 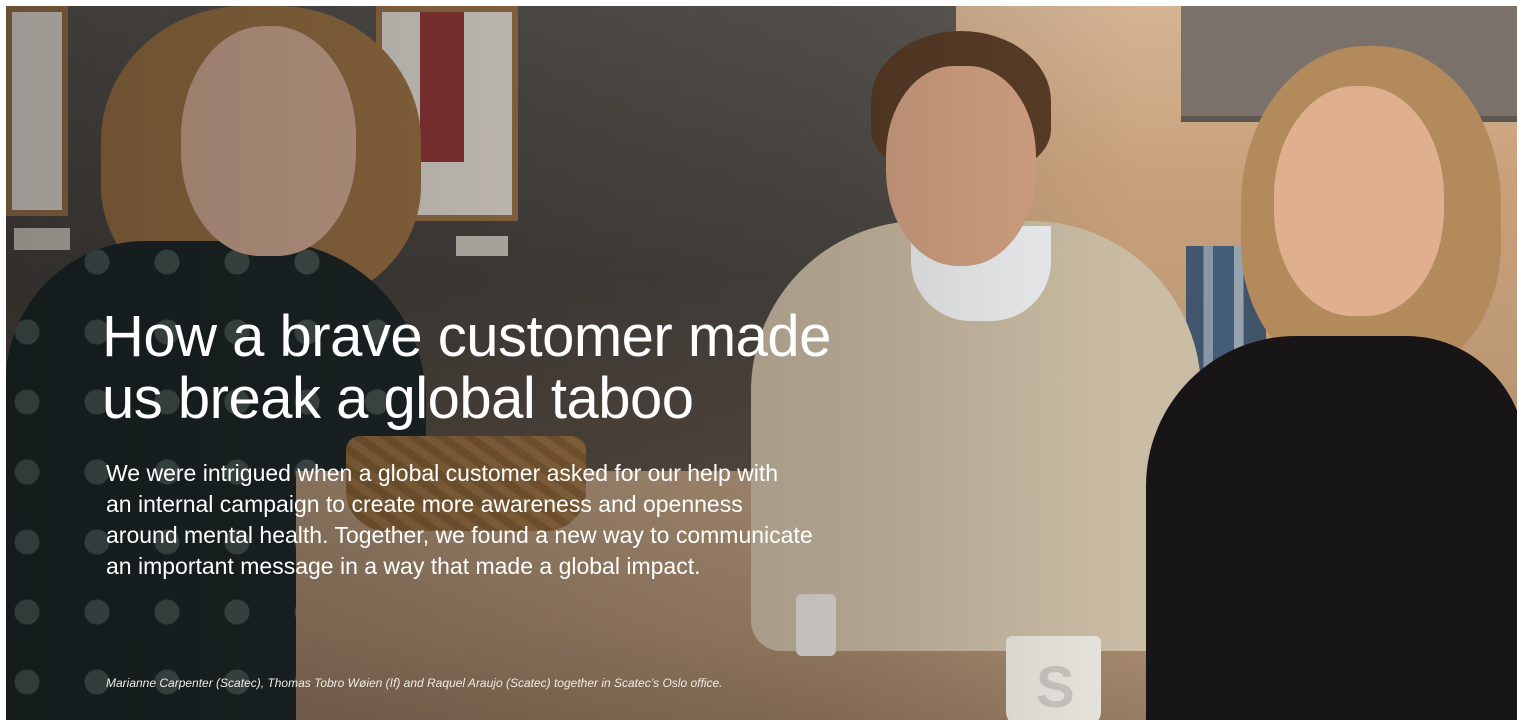 What do you see at coordinates (466, 336) in the screenshot?
I see `title-line: How a brave customer made` at bounding box center [466, 336].